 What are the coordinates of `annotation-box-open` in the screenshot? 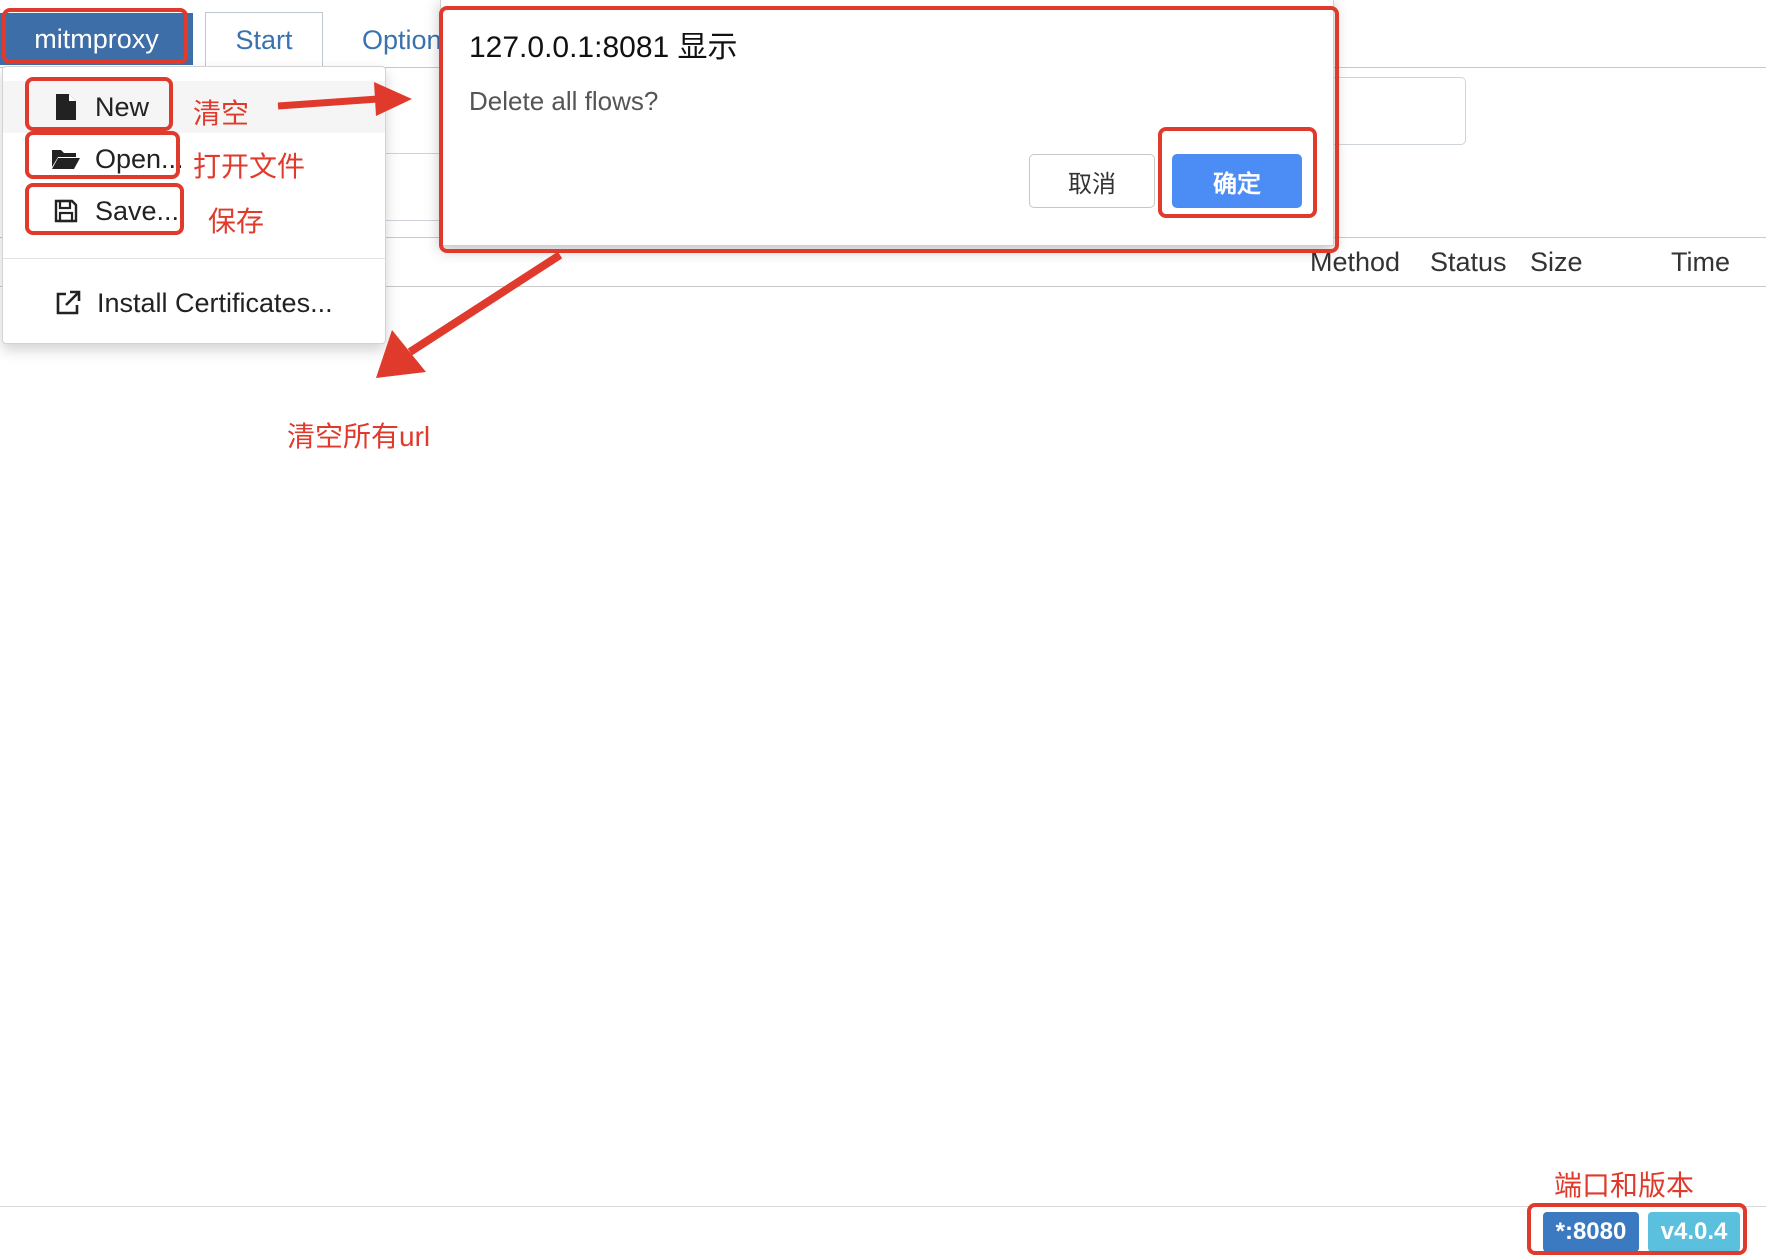 It's located at (102, 155).